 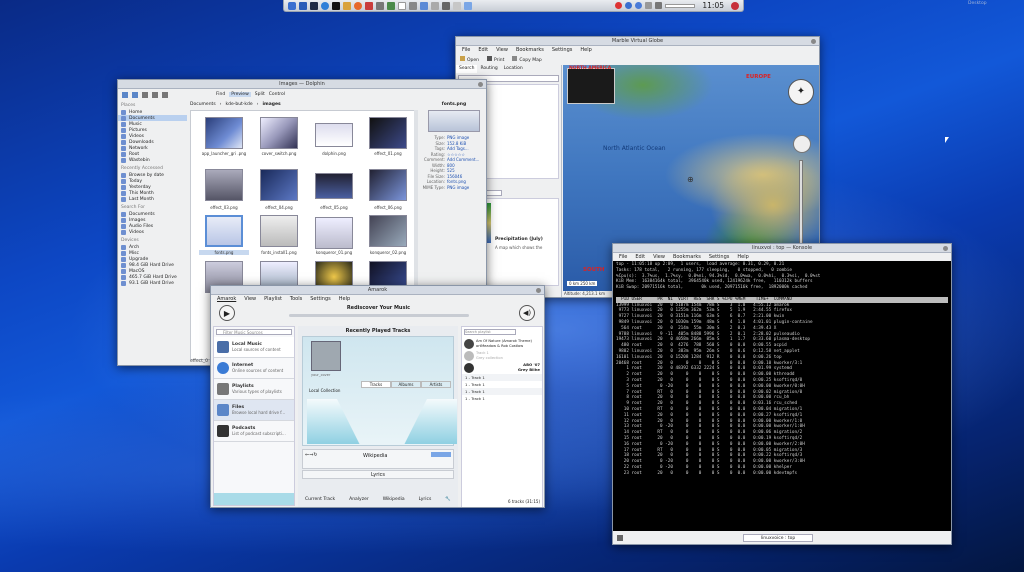 What do you see at coordinates (637, 41) in the screenshot?
I see `marble-titlebar: Marble Virtual Globe` at bounding box center [637, 41].